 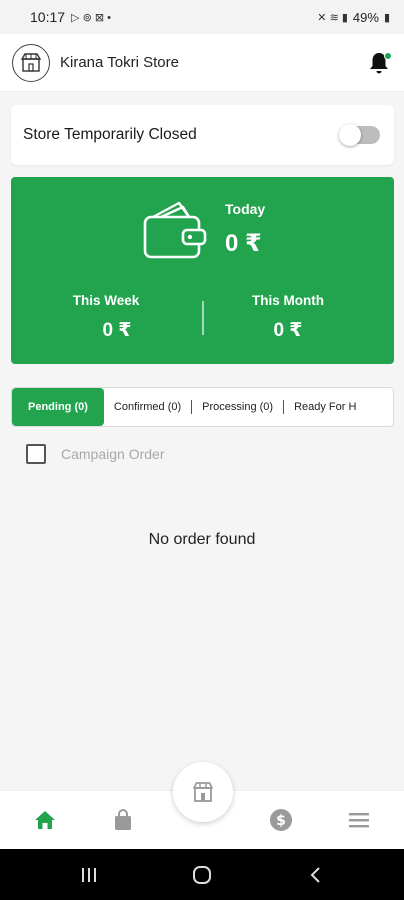 I want to click on store-status-card: Store Temporarily Closed, so click(x=202, y=135).